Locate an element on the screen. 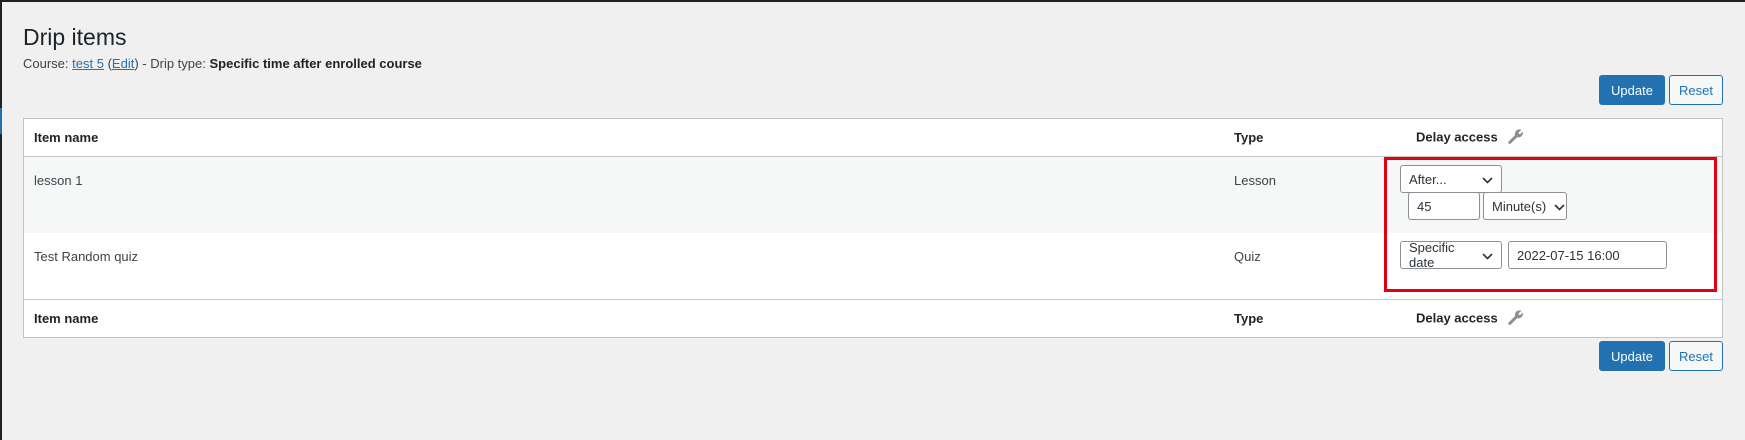 The width and height of the screenshot is (1745, 440). table-header-row: Item name Type Delay access is located at coordinates (873, 137).